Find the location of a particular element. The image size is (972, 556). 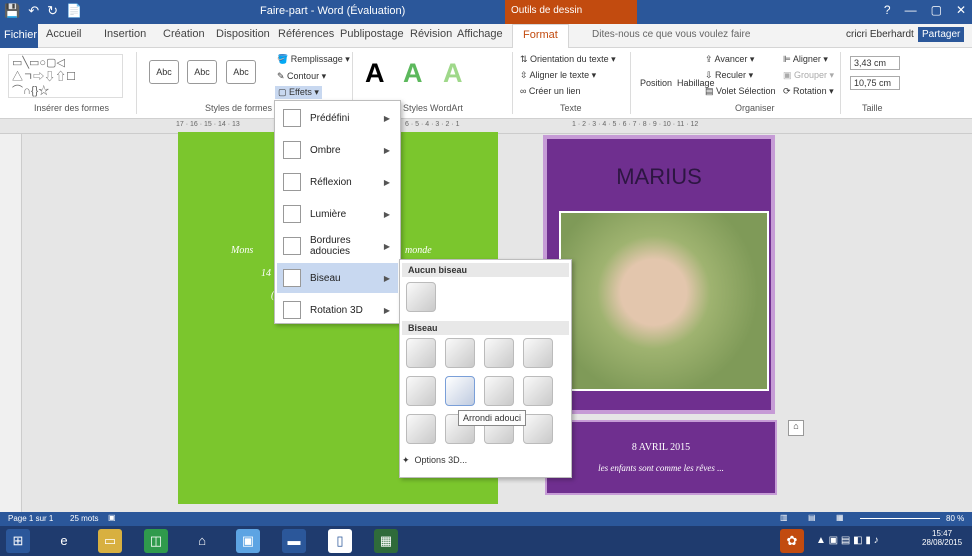

status-bar: Page 1 sur 1 25 mots ▣ ▥ ▤ ▦ 80 % is located at coordinates (486, 519).